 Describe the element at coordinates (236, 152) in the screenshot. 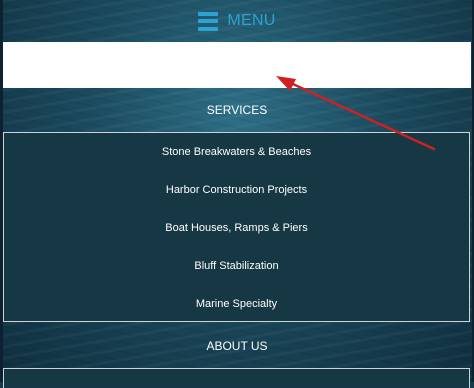

I see `submenu-item-stone-breakwaters: Stone Breakwaters & Beaches` at that location.